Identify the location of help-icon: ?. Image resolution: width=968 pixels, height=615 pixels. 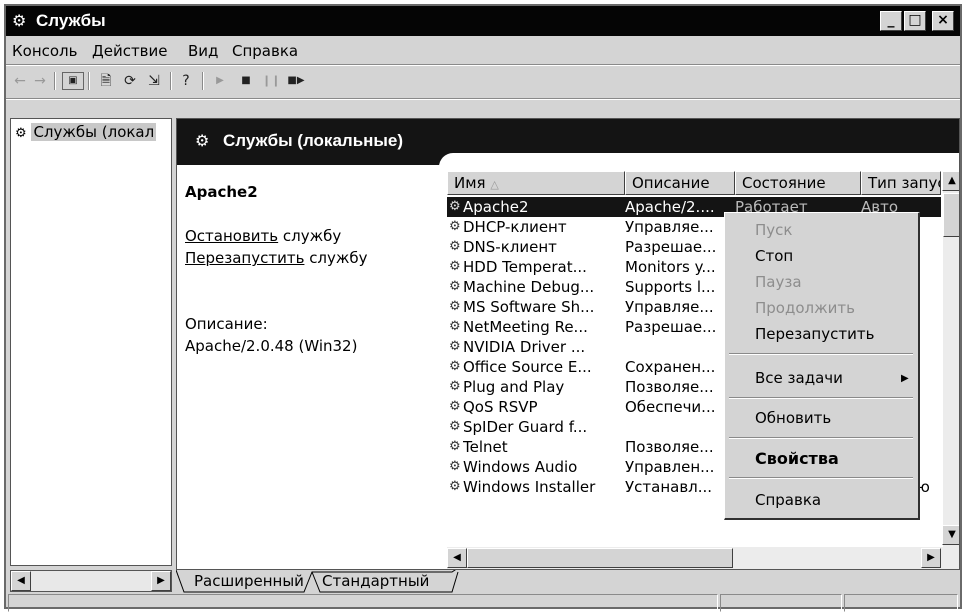
(186, 81).